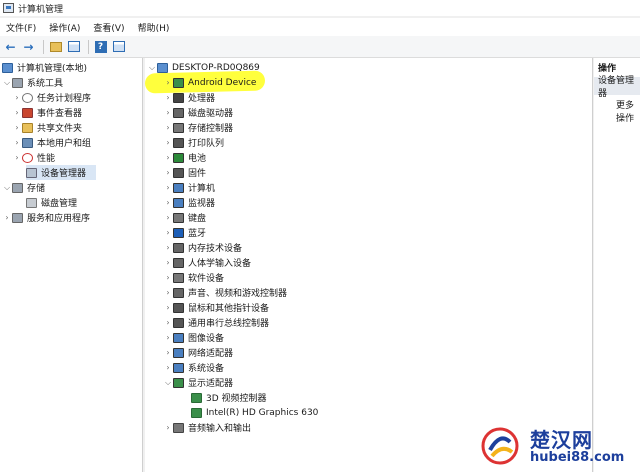 The image size is (640, 472). What do you see at coordinates (254, 412) in the screenshot?
I see `device-intel-hd-graphics: Intel(R) HD Graphics 630` at bounding box center [254, 412].